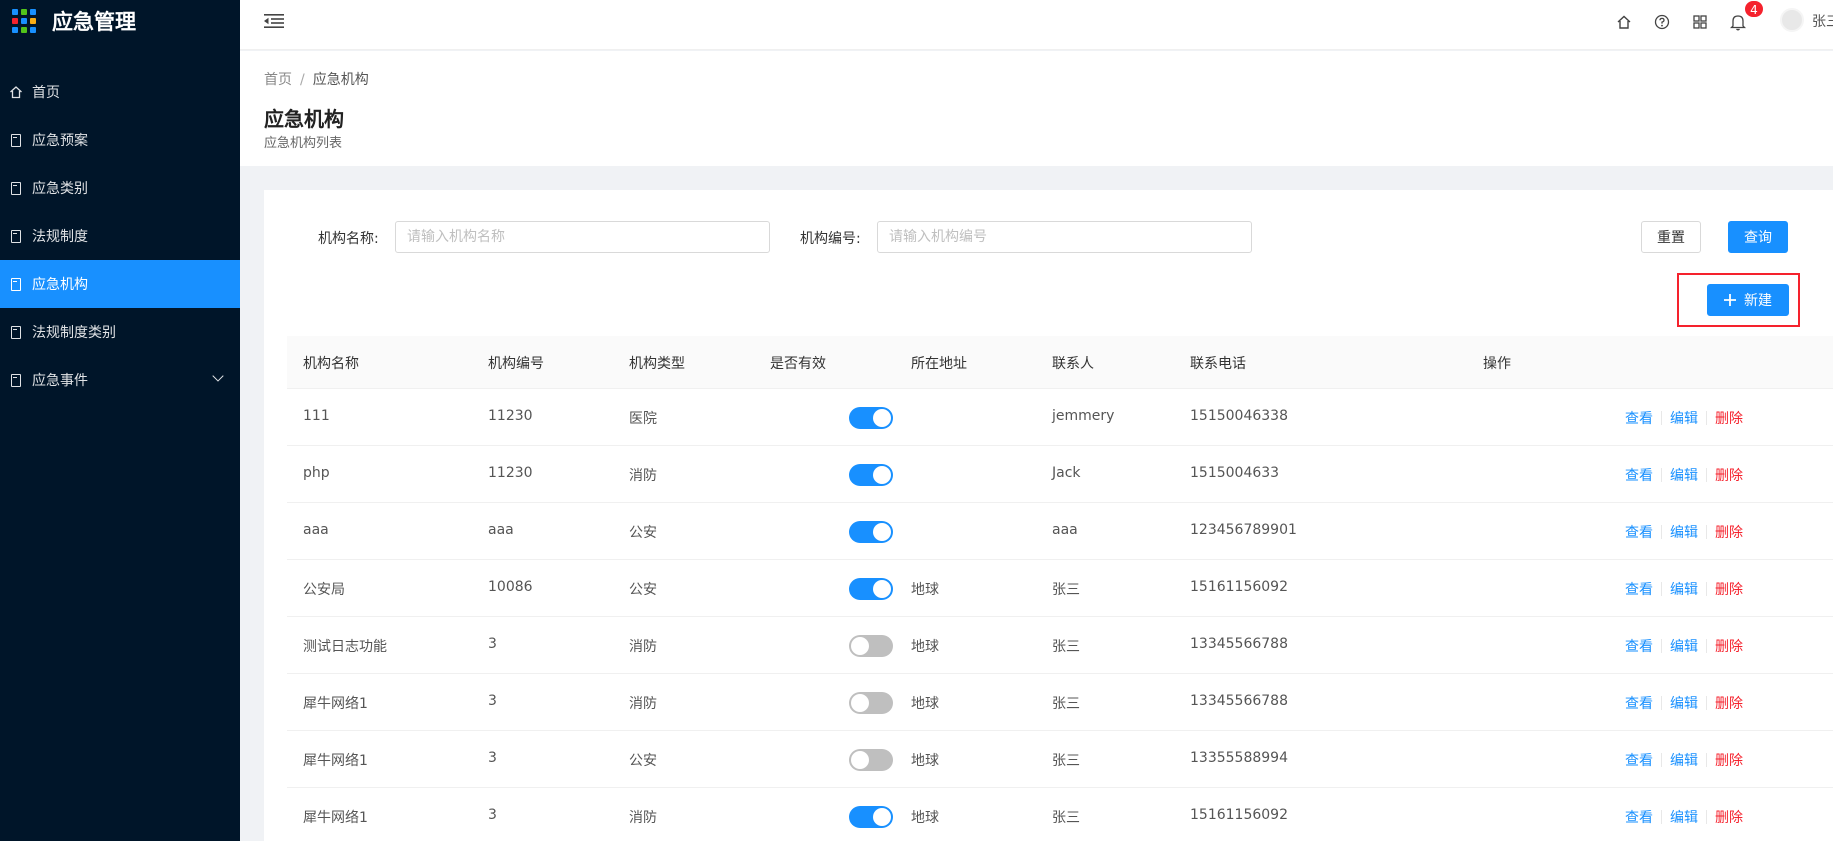 The width and height of the screenshot is (1833, 841). I want to click on column-header: 操作, so click(1497, 364).